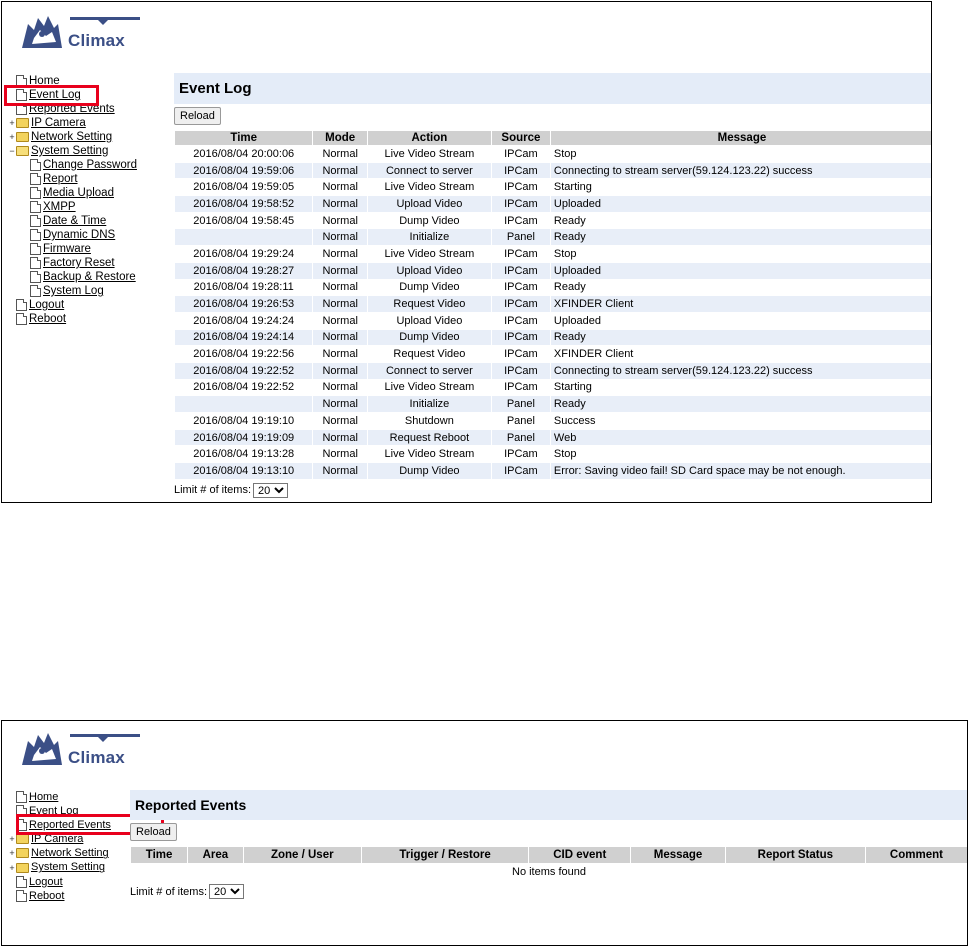 Image resolution: width=971 pixels, height=948 pixels. Describe the element at coordinates (89, 277) in the screenshot. I see `sidebar-item-label: Backup & Restore` at that location.